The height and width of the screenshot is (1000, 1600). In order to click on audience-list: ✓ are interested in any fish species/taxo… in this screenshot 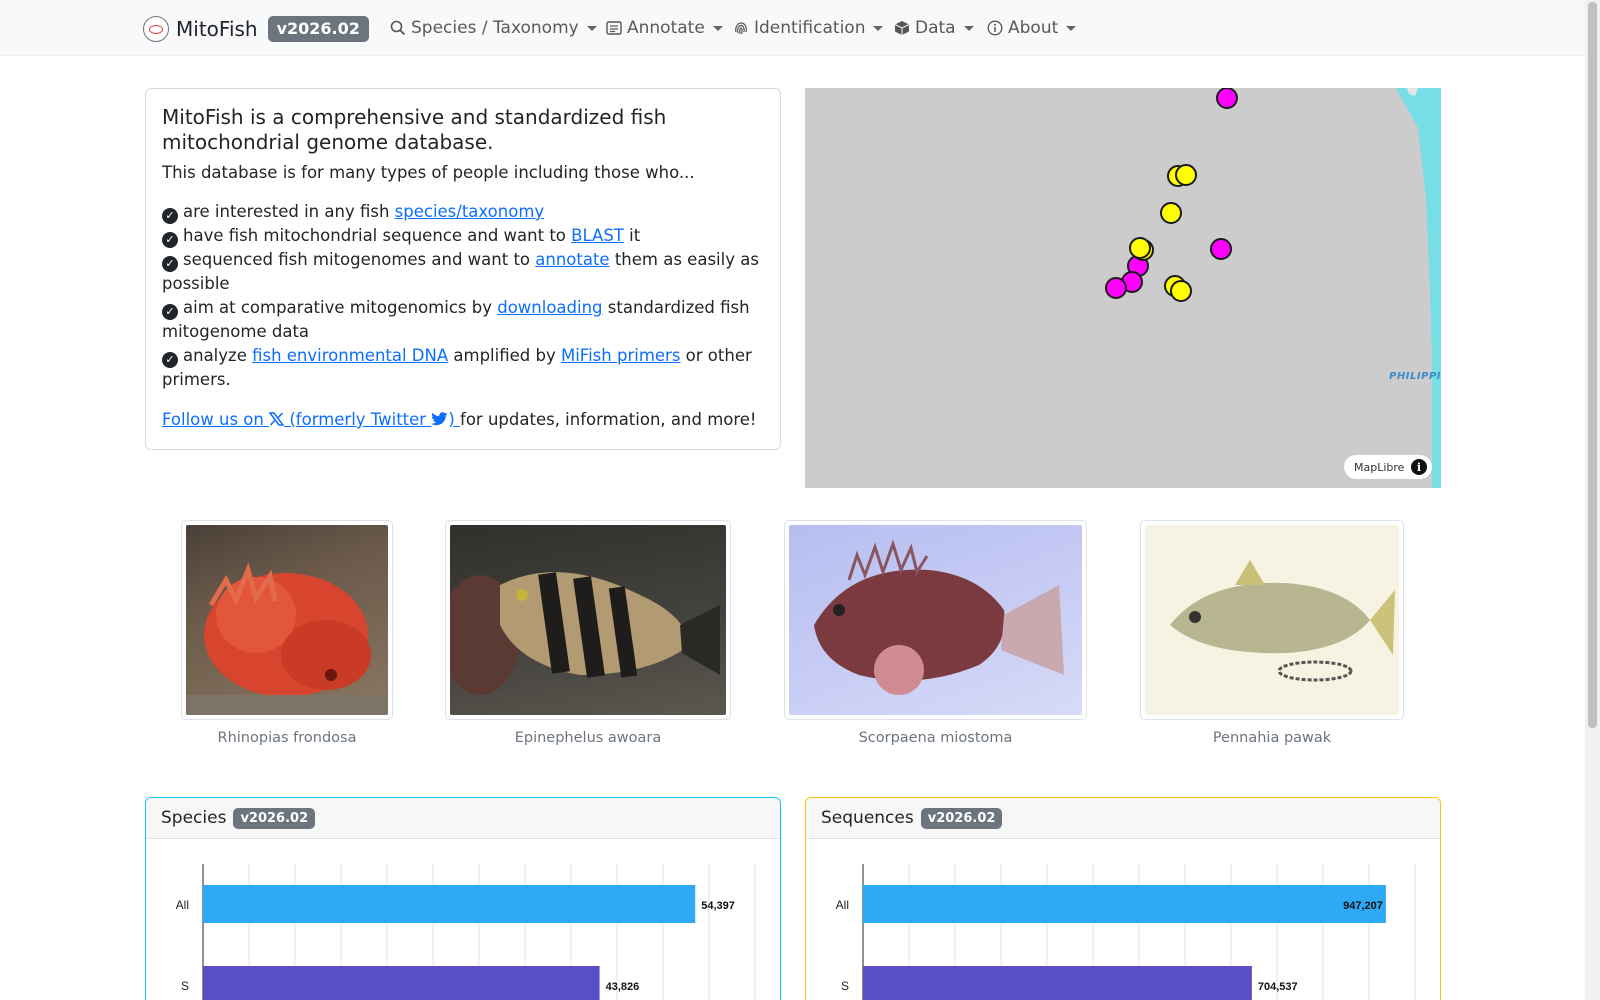, I will do `click(463, 296)`.